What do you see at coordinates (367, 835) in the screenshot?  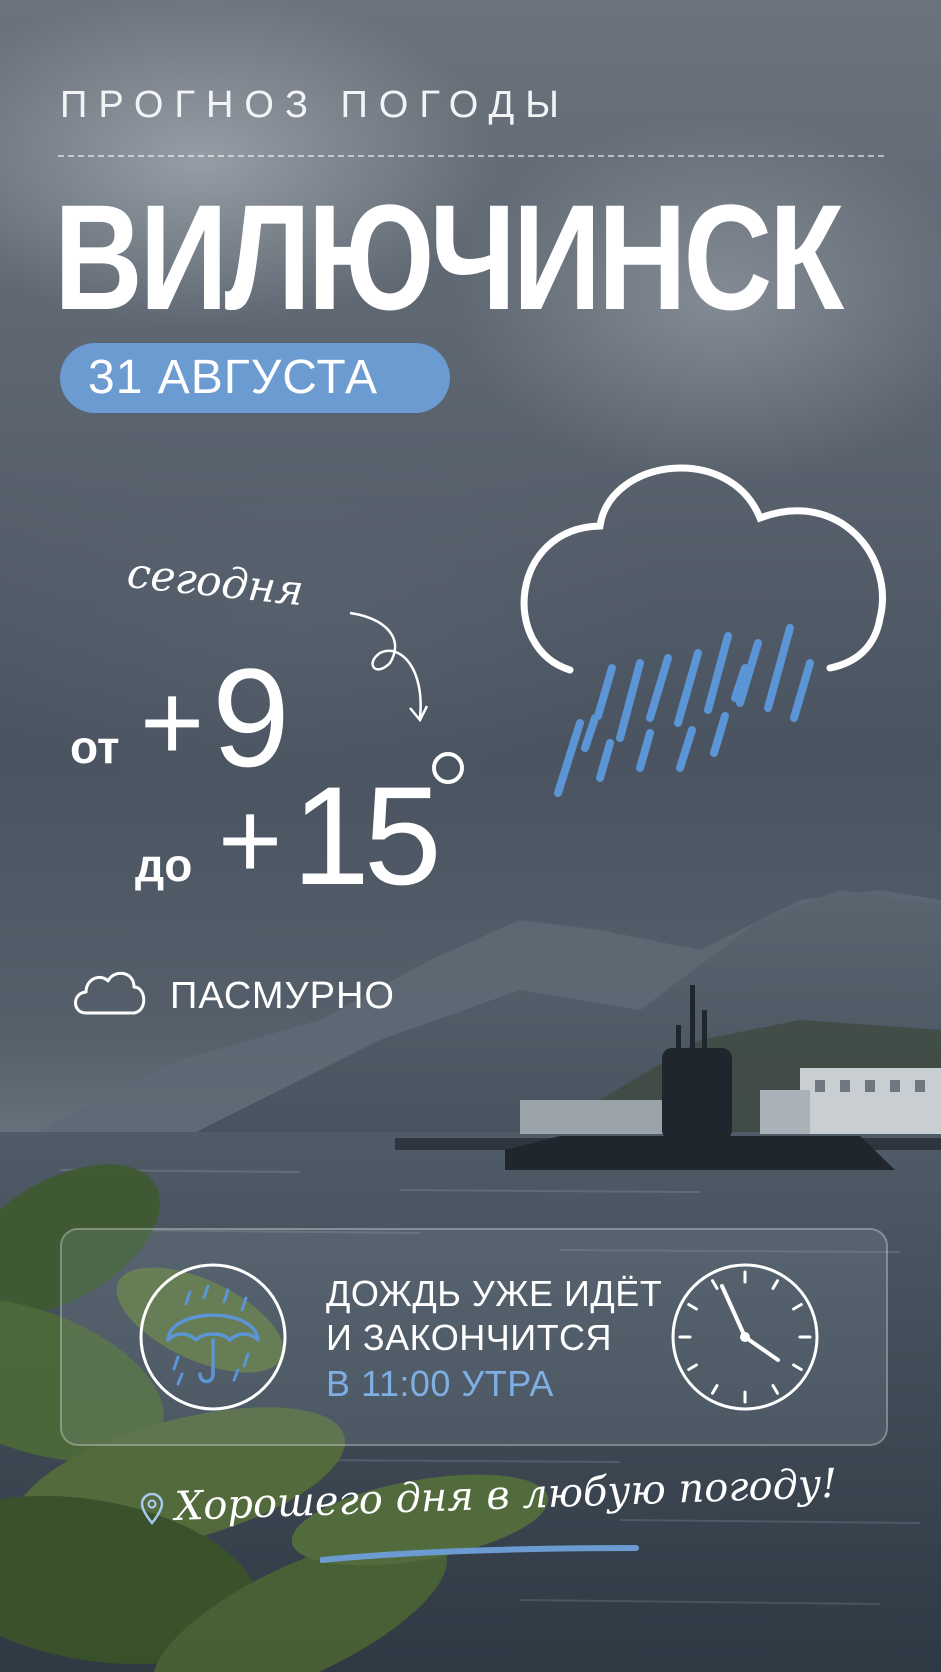 I see `temp-to-value: 15` at bounding box center [367, 835].